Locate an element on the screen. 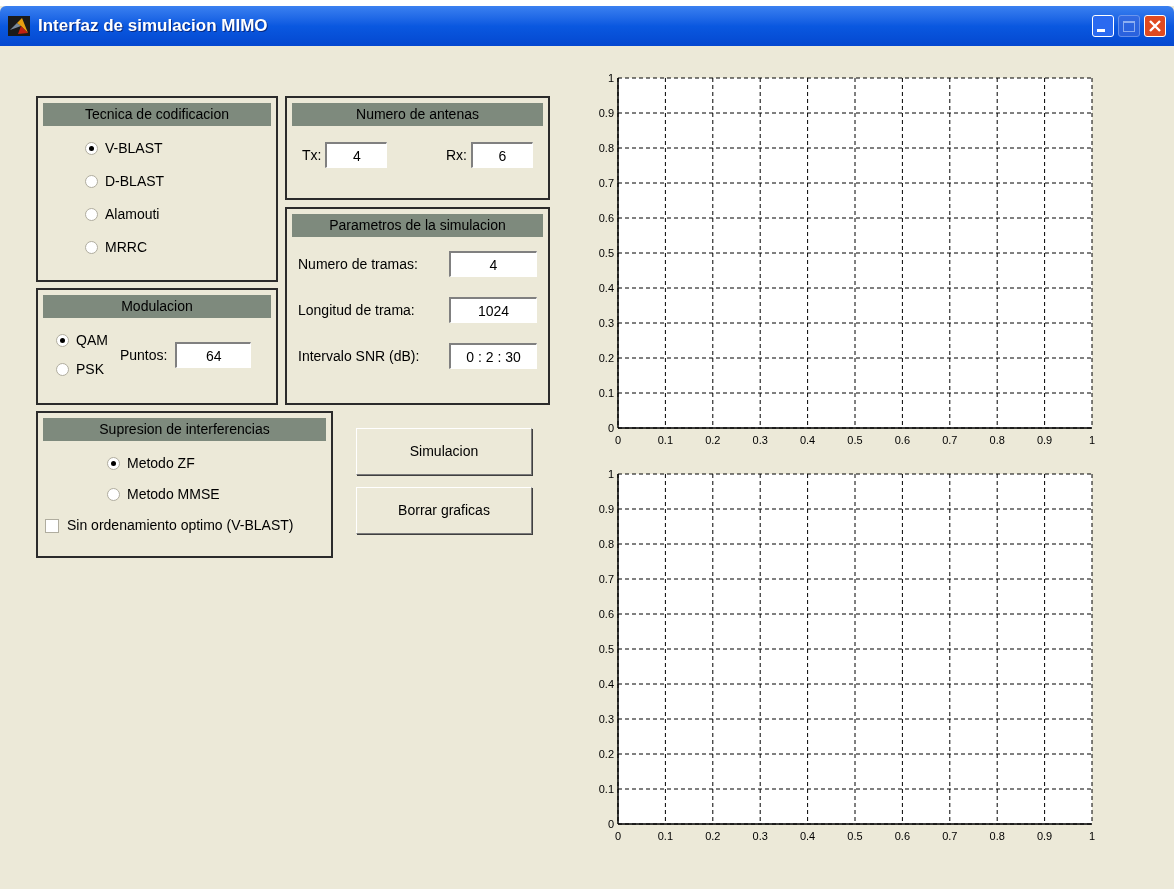  logo-icon is located at coordinates (19, 26).